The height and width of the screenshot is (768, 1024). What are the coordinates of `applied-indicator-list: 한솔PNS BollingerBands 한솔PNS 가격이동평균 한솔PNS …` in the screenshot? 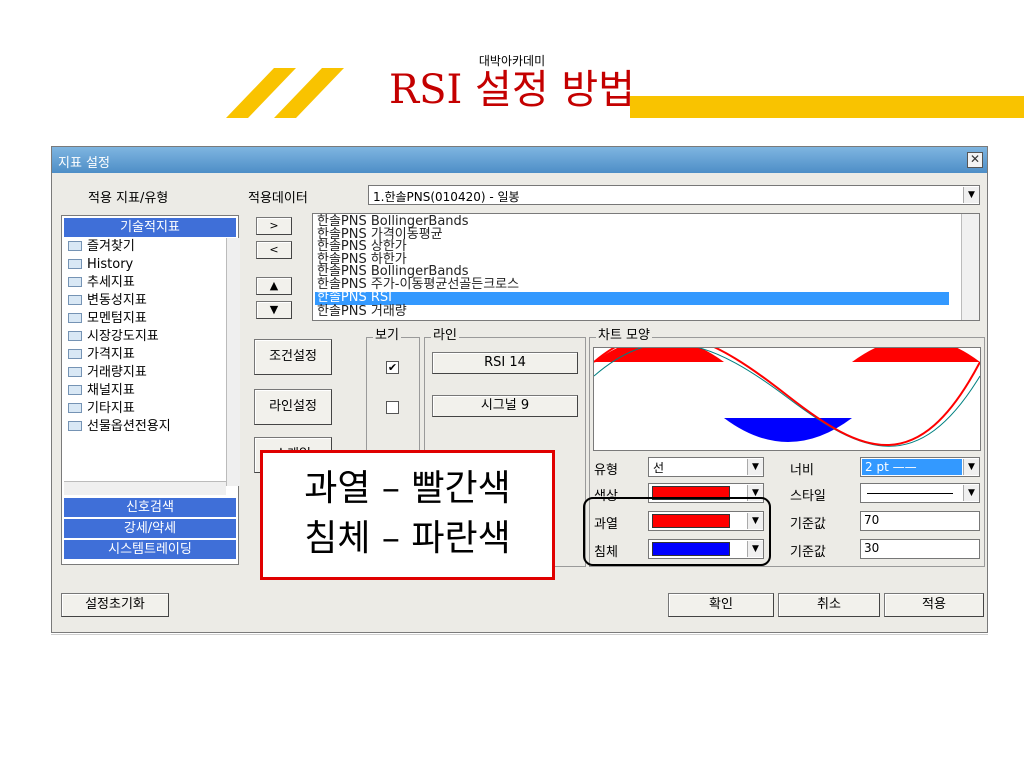 It's located at (646, 267).